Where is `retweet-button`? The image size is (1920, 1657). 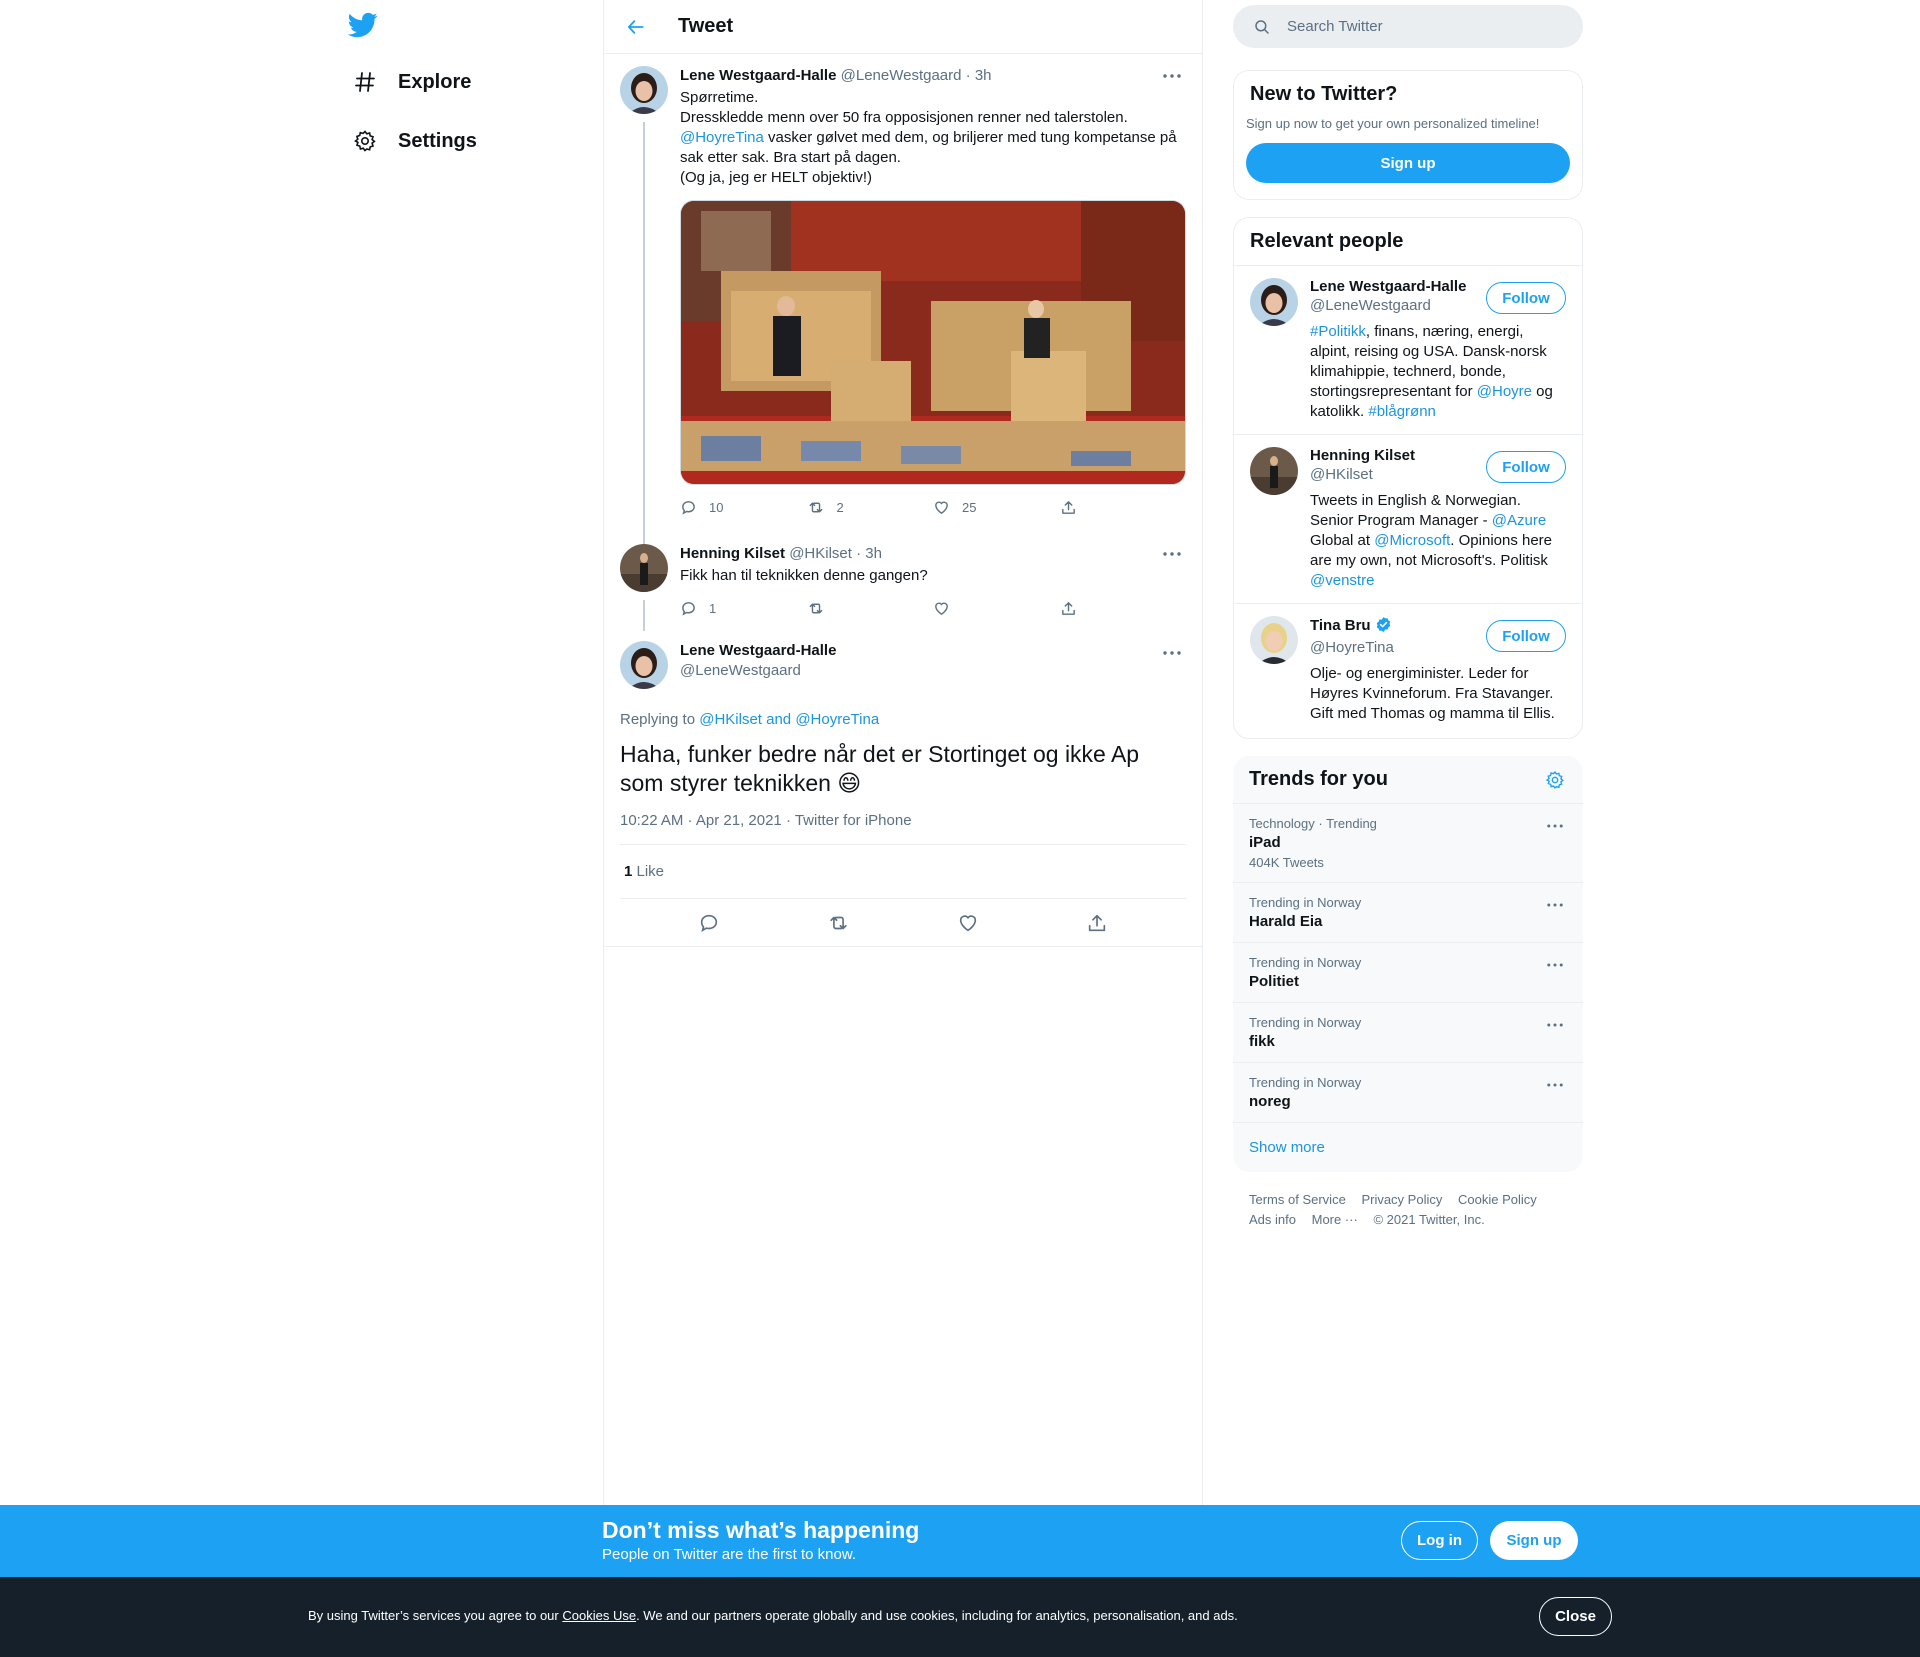 retweet-button is located at coordinates (870, 608).